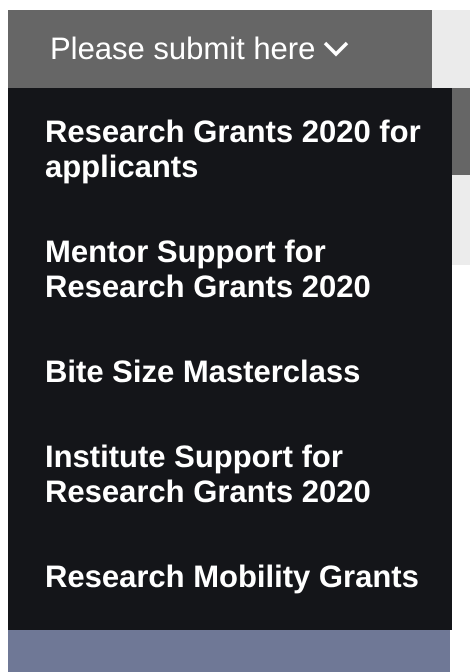 Image resolution: width=470 pixels, height=672 pixels. What do you see at coordinates (235, 474) in the screenshot?
I see `menu-item: Institute Support for Research Grants 2020` at bounding box center [235, 474].